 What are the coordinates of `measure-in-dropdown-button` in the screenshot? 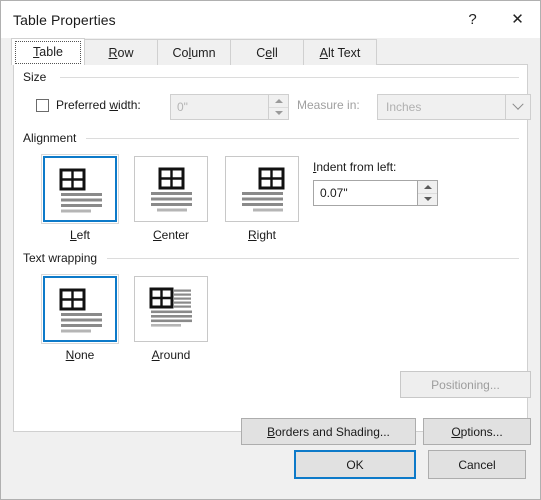 It's located at (517, 107).